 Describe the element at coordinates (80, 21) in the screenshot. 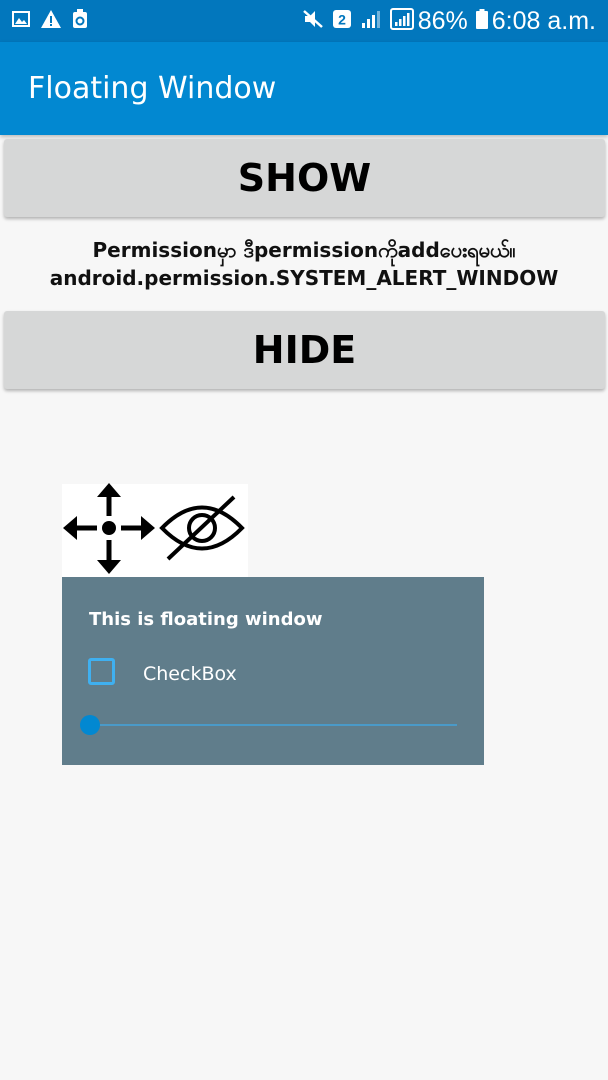

I see `recycle-icon` at that location.